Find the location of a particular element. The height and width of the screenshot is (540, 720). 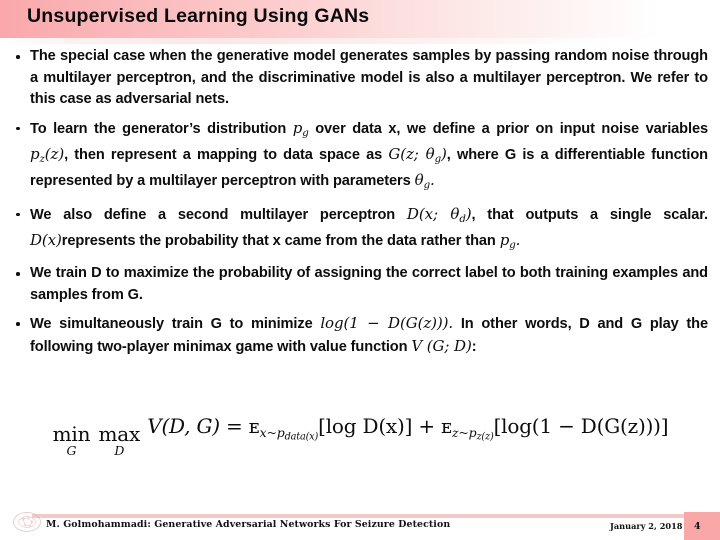

inline-math-subscript: d is located at coordinates (462, 219).